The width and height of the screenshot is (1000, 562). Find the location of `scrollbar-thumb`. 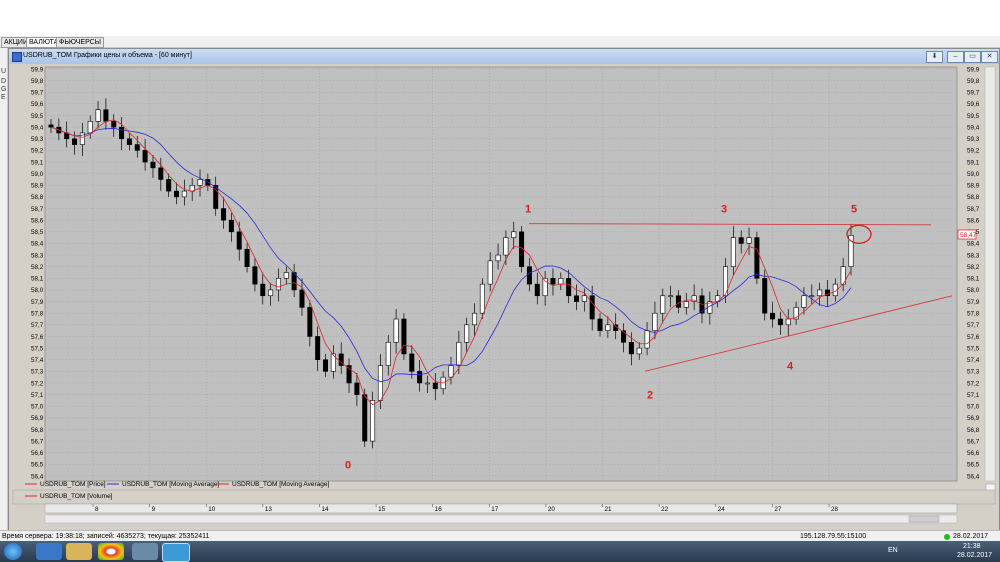

scrollbar-thumb is located at coordinates (924, 519).